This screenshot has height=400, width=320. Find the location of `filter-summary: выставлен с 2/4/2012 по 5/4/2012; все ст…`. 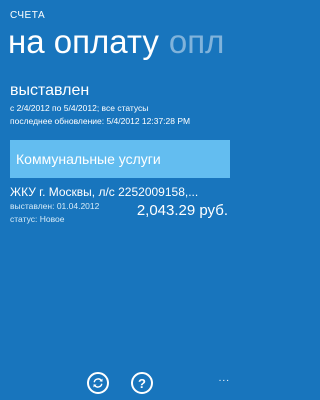

filter-summary: выставлен с 2/4/2012 по 5/4/2012; все ст… is located at coordinates (100, 105).